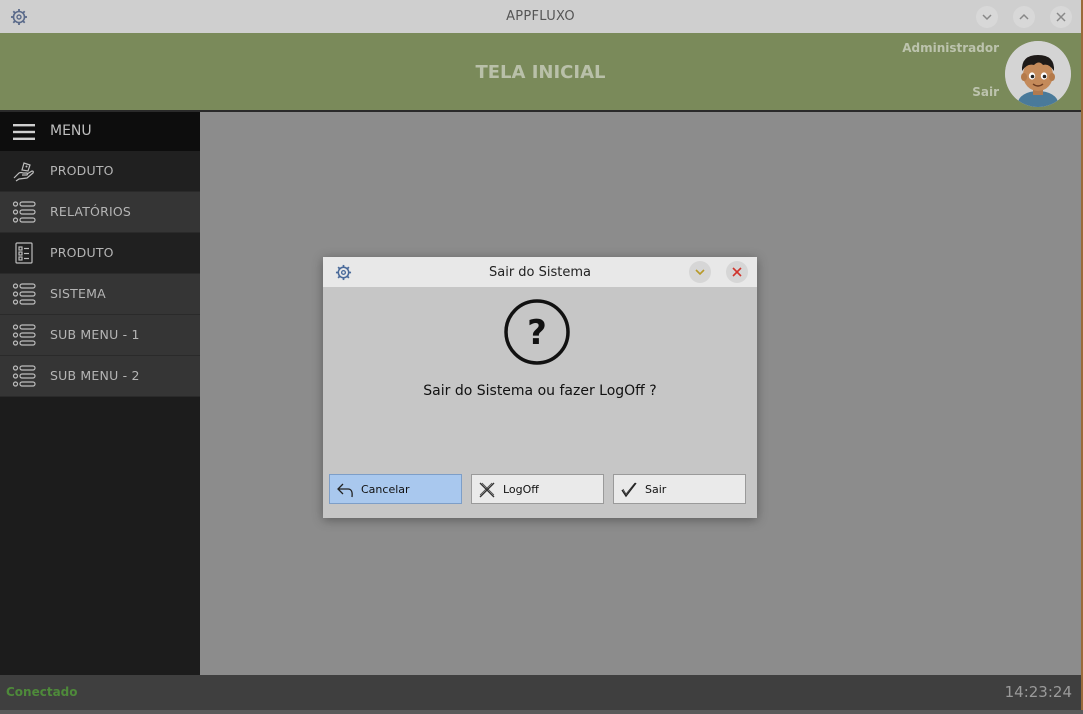 The width and height of the screenshot is (1083, 714). I want to click on checklist-icon, so click(24, 253).